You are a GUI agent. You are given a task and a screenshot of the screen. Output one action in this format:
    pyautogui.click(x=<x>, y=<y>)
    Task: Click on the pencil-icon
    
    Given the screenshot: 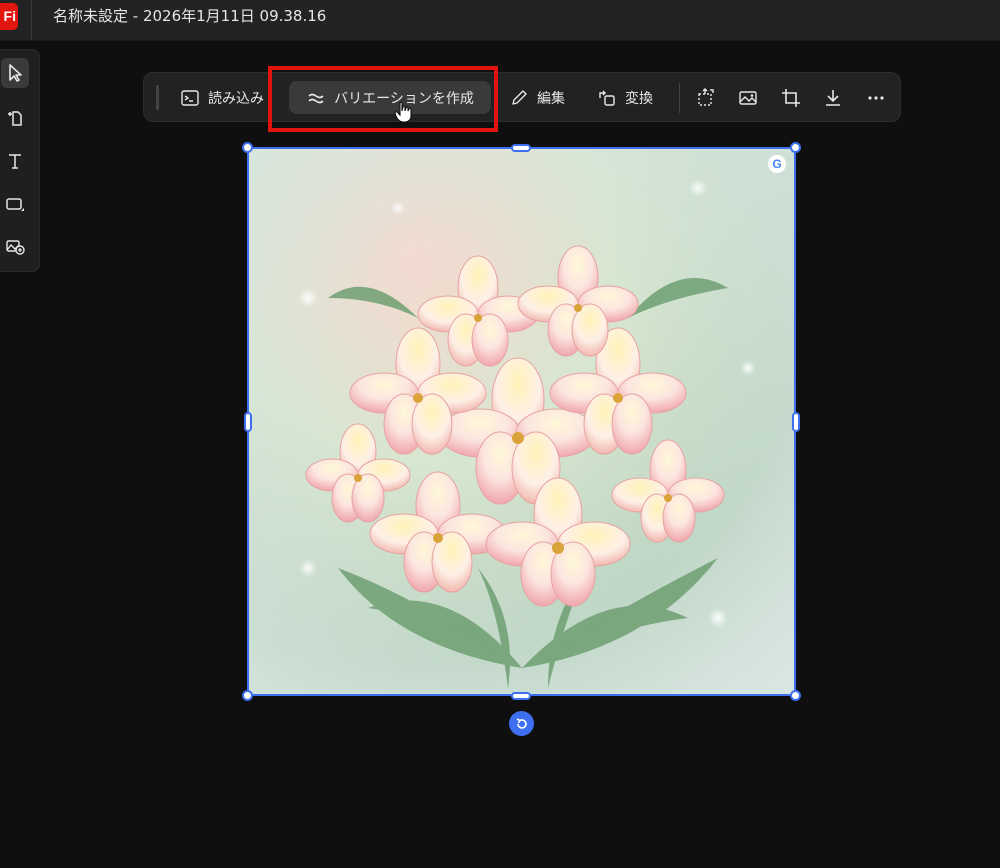 What is the action you would take?
    pyautogui.click(x=519, y=97)
    